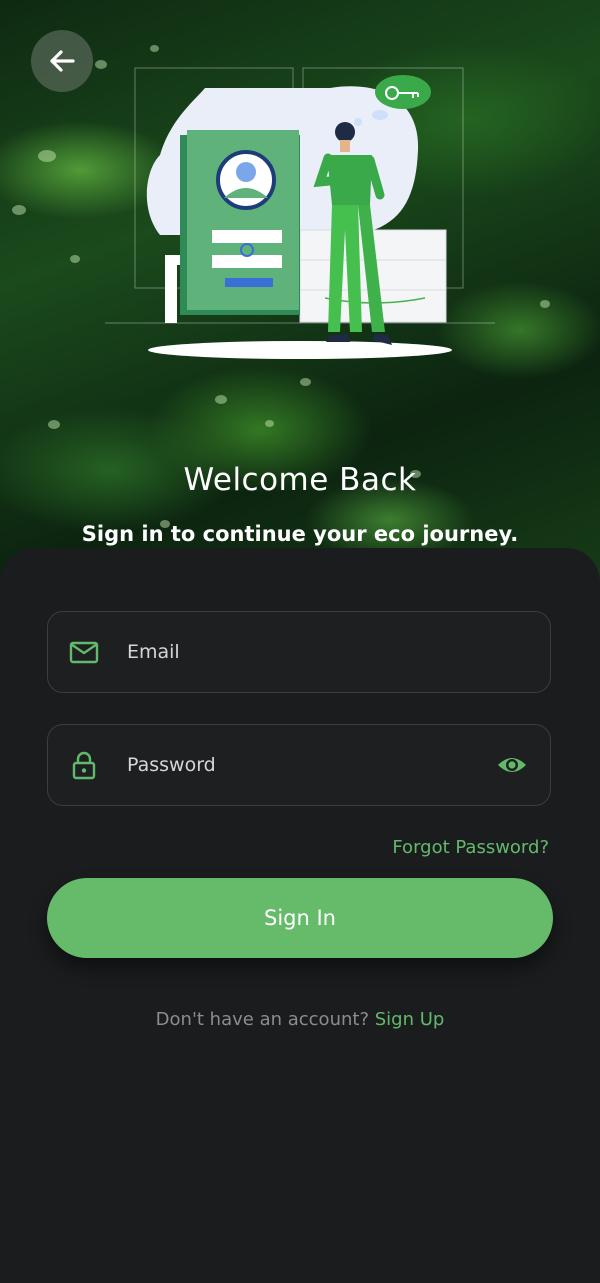 The width and height of the screenshot is (600, 1283). What do you see at coordinates (512, 765) in the screenshot?
I see `eye-icon` at bounding box center [512, 765].